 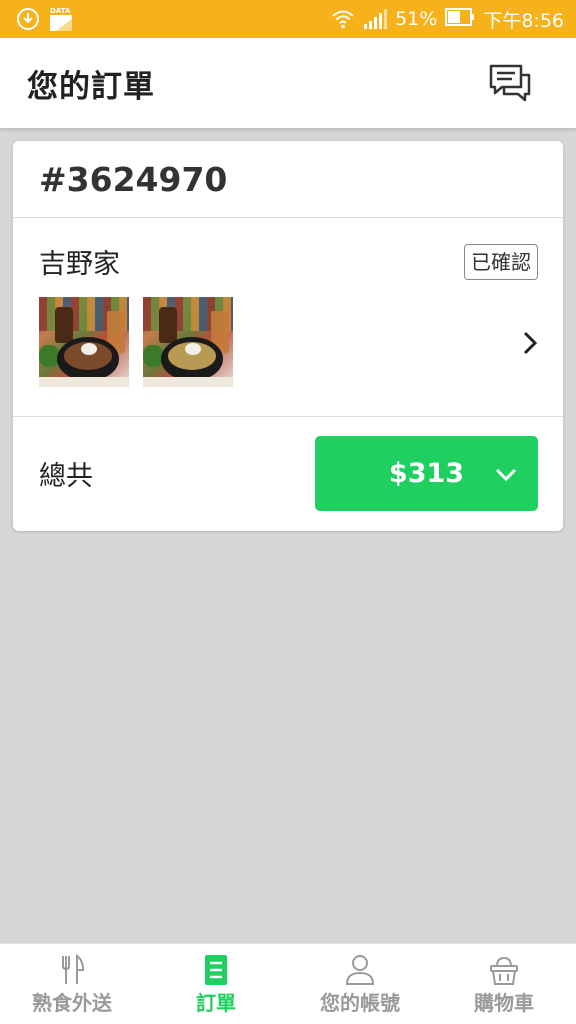 I want to click on chevron-right-icon, so click(x=530, y=343).